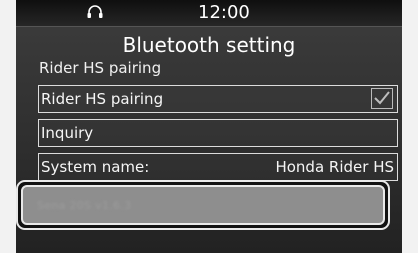 The width and height of the screenshot is (418, 253). I want to click on rider-hs-pairing-checkbox, so click(382, 98).